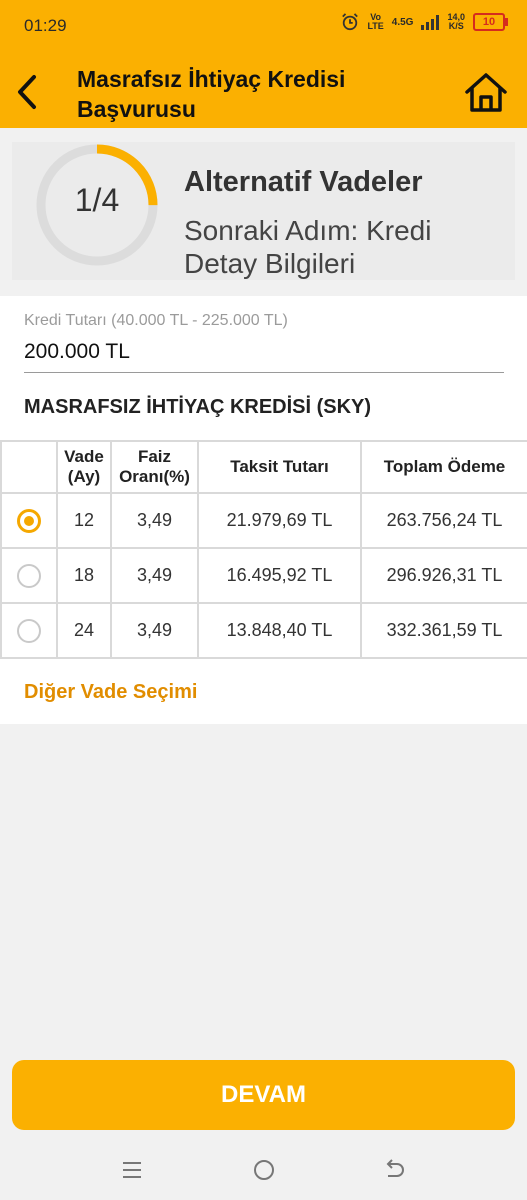 This screenshot has width=527, height=1200. Describe the element at coordinates (132, 1170) in the screenshot. I see `menu-icon` at that location.